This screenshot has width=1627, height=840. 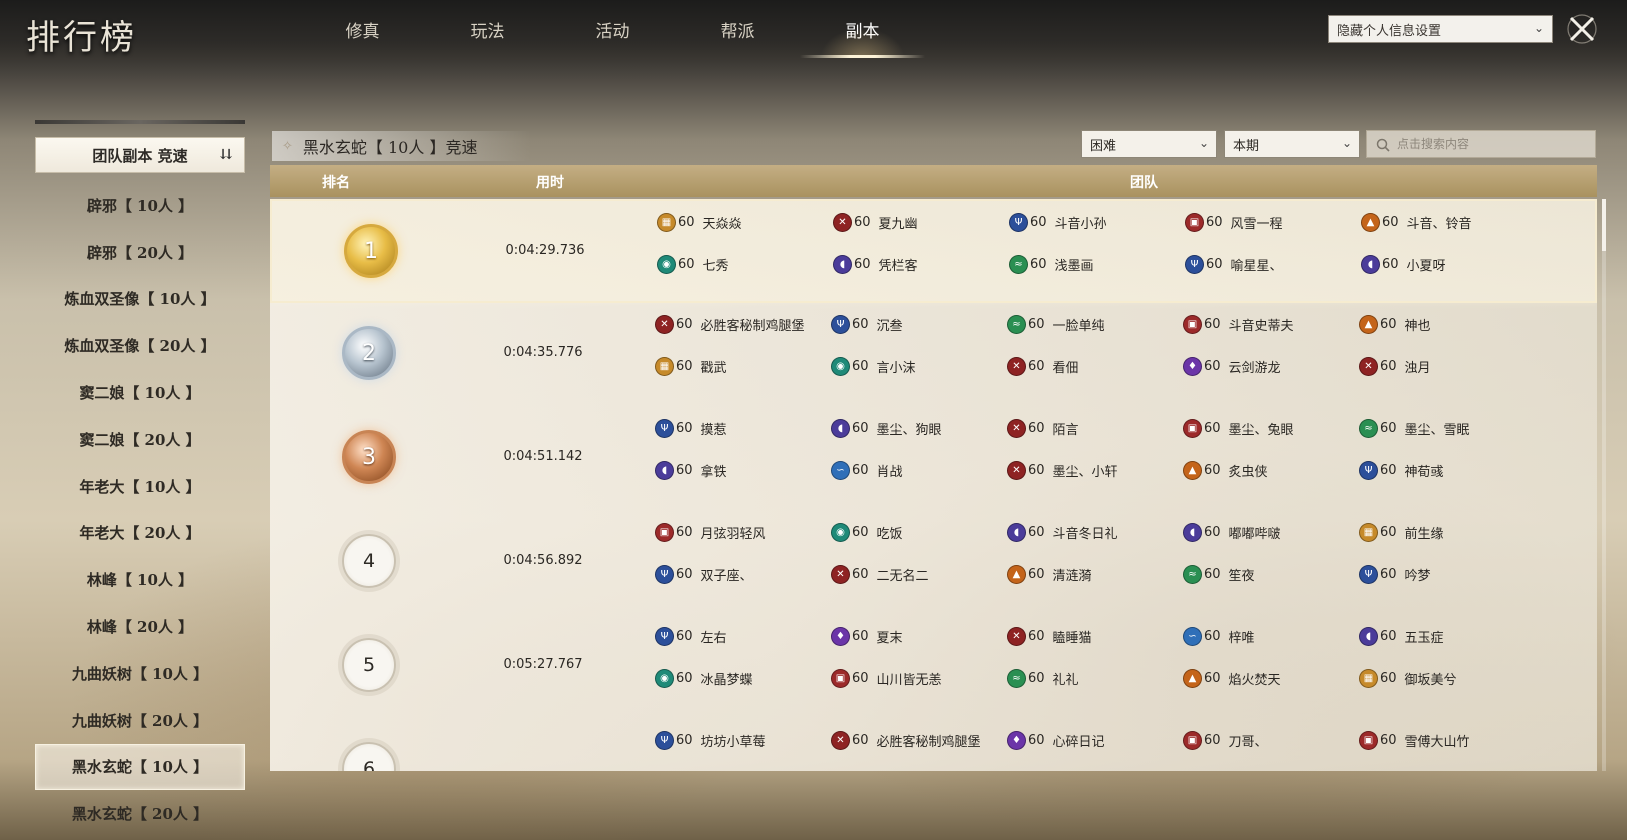 I want to click on tab-bar: 修真 玩法 活动 帮派 副本, so click(x=612, y=30).